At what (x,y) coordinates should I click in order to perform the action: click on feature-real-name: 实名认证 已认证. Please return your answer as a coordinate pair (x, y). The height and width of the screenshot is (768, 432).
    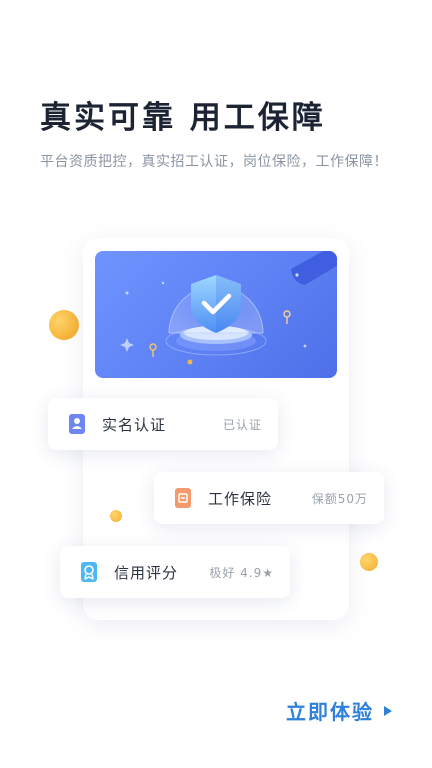
    Looking at the image, I should click on (163, 424).